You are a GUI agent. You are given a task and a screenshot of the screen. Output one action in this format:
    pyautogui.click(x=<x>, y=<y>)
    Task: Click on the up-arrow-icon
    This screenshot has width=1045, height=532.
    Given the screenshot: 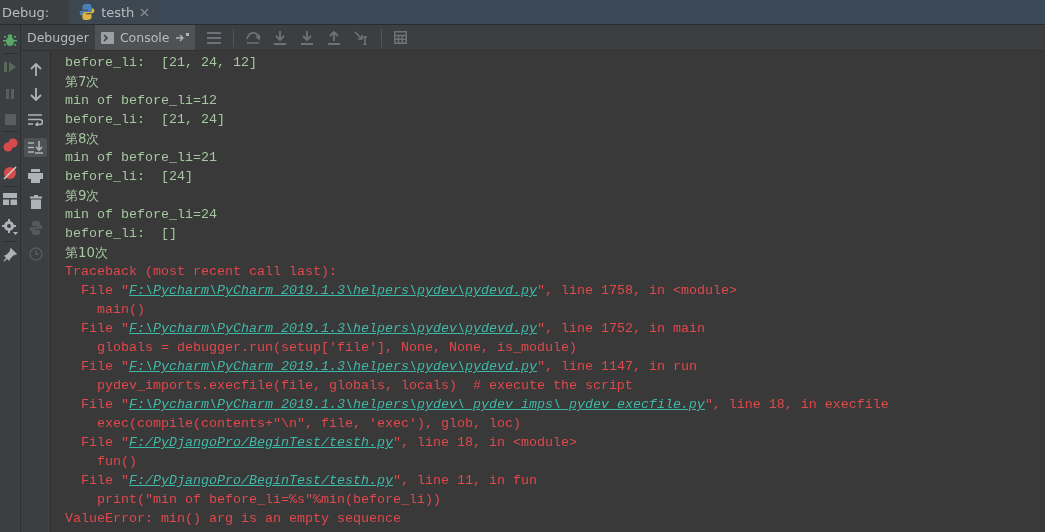 What is the action you would take?
    pyautogui.click(x=35, y=69)
    